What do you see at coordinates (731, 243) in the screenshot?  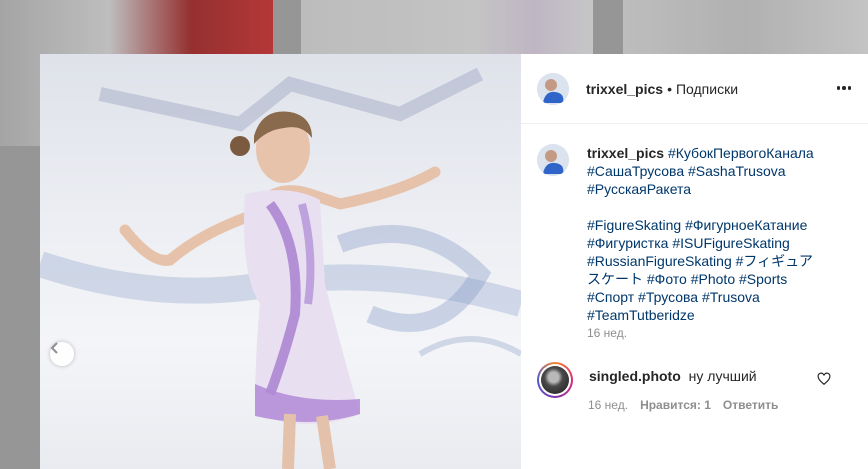 I see `hashtag-link: #ISUFigureSkating` at bounding box center [731, 243].